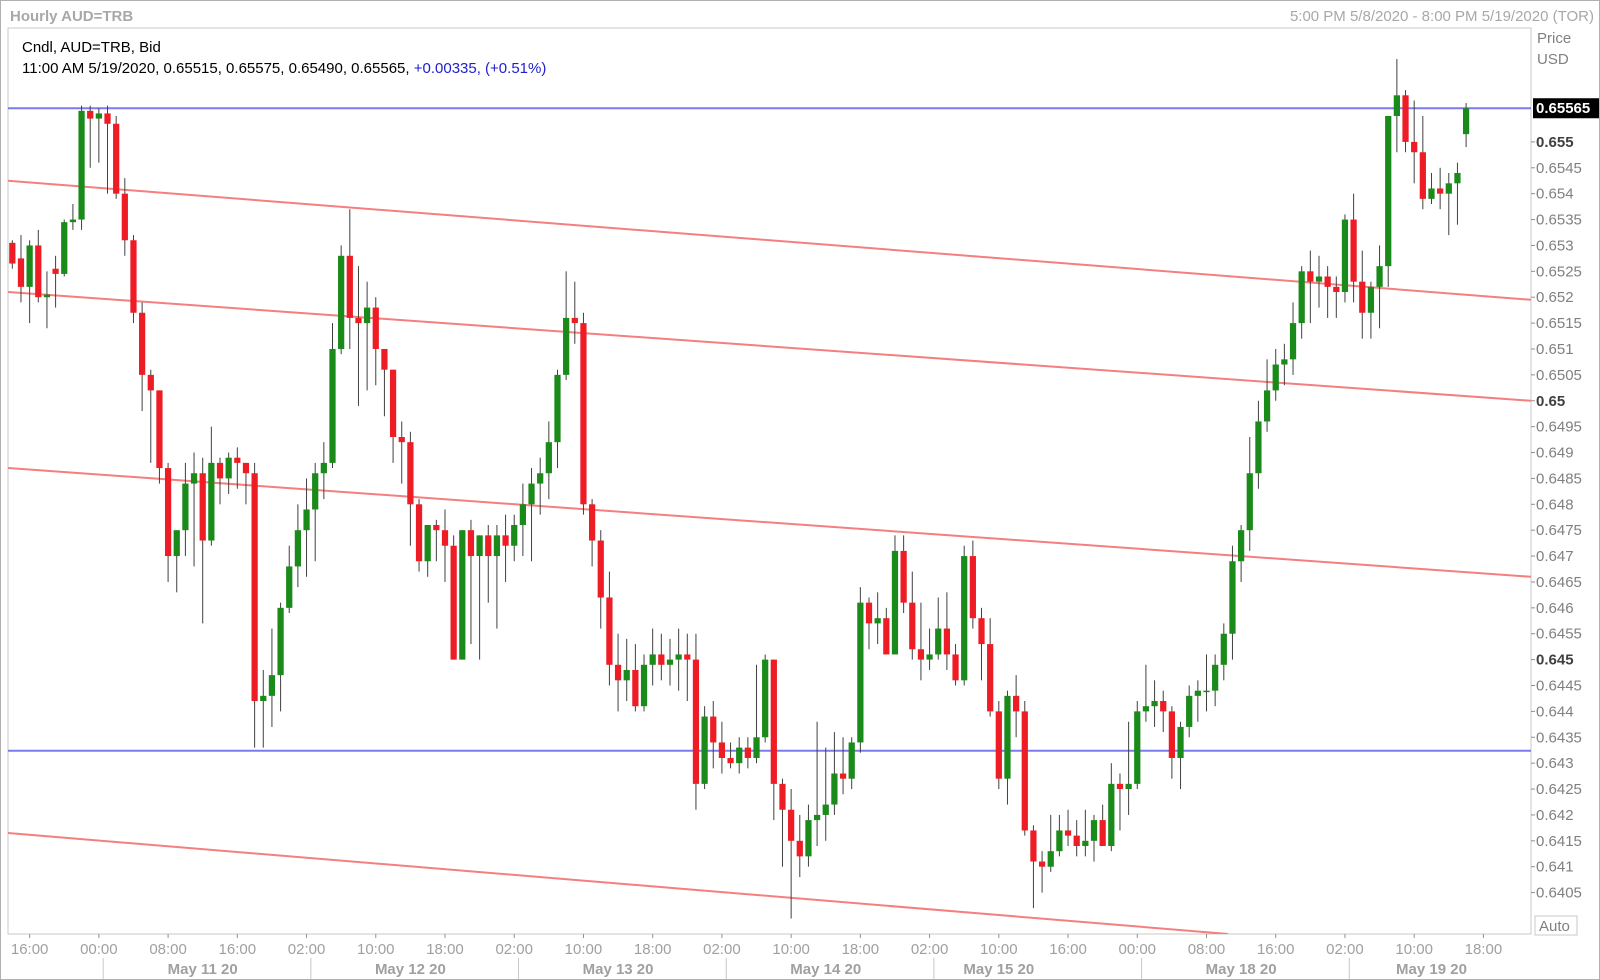 The image size is (1600, 980). I want to click on x-tick-label: 08:00, so click(168, 949).